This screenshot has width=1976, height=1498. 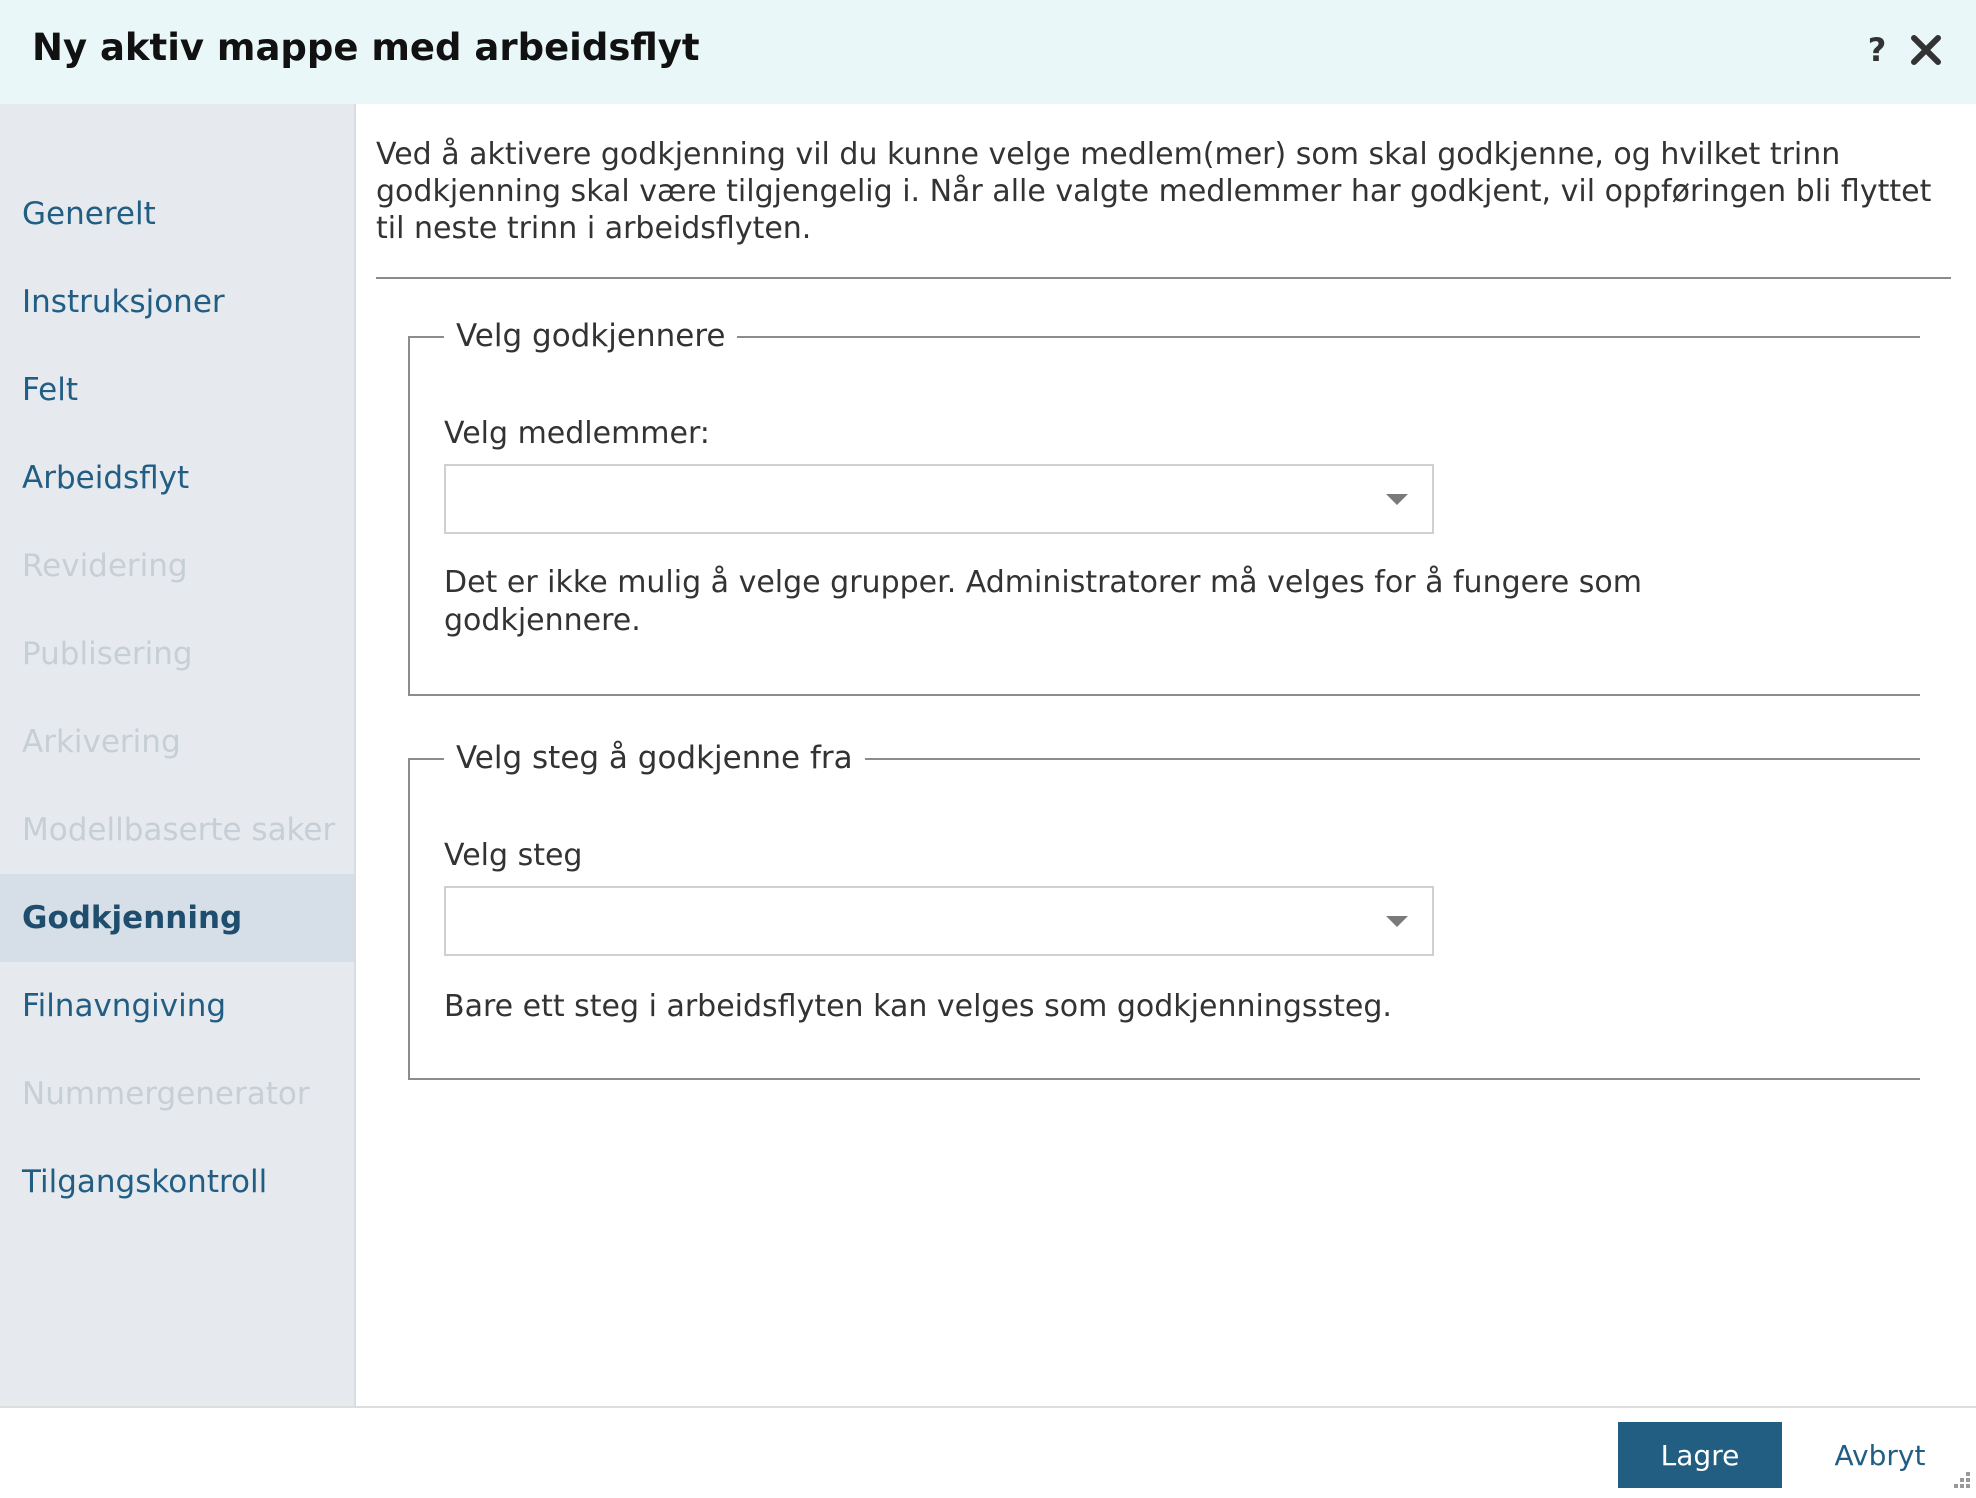 What do you see at coordinates (939, 499) in the screenshot?
I see `members-select` at bounding box center [939, 499].